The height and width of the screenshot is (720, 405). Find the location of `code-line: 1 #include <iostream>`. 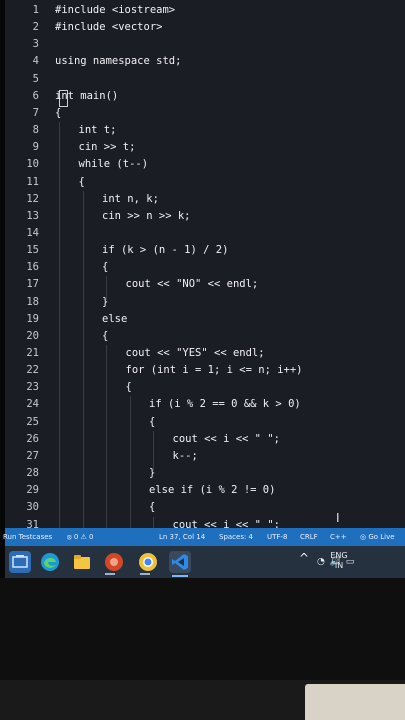

code-line: 1 #include <iostream> is located at coordinates (205, 10).